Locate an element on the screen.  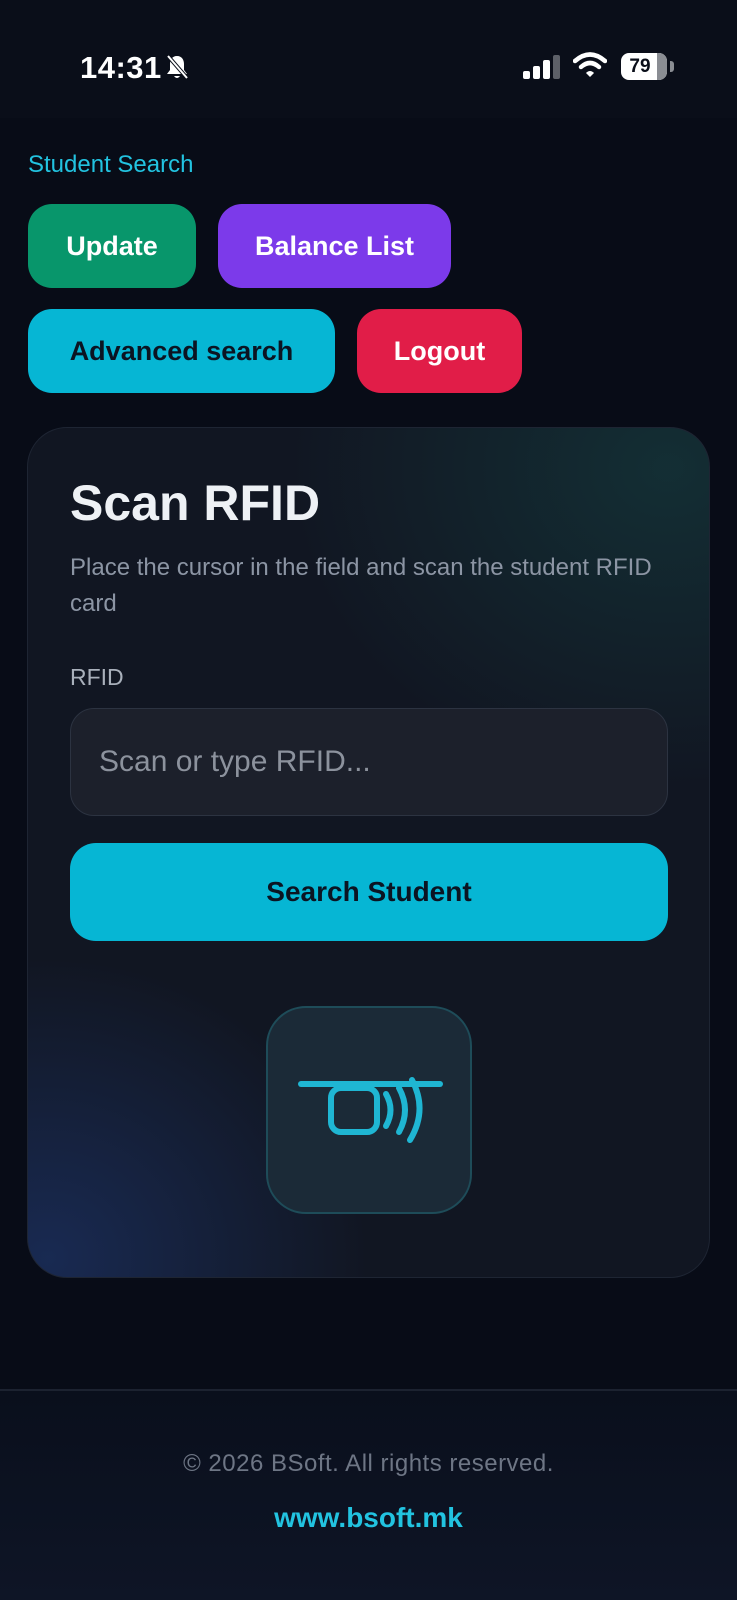
logout-button: Logout is located at coordinates (439, 351).